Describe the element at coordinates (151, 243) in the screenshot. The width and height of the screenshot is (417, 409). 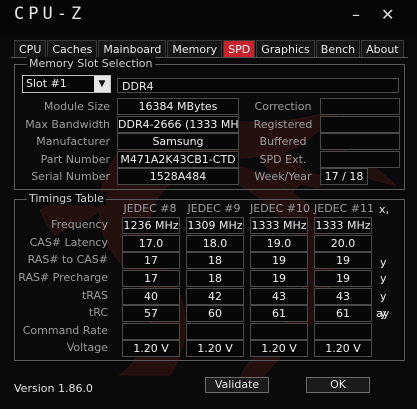
I see `timing-cell: 17.0` at that location.